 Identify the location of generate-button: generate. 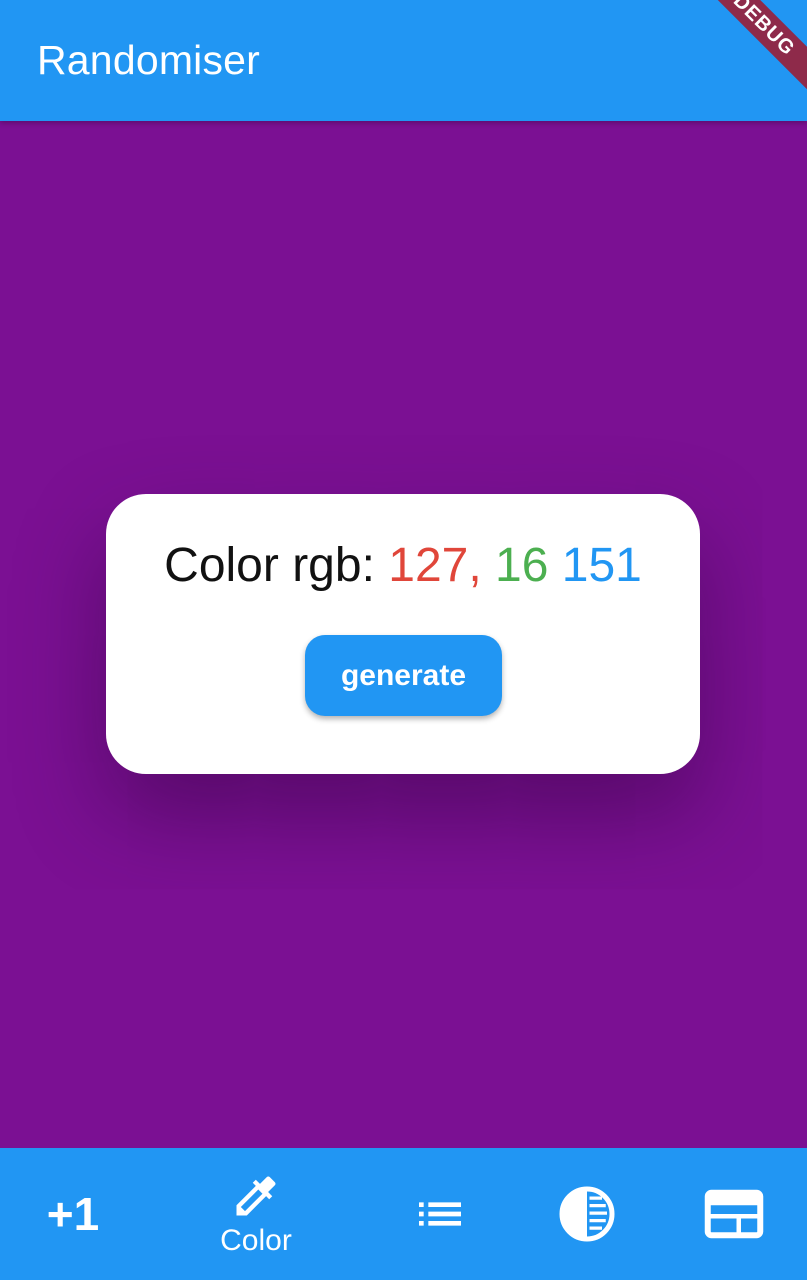
(403, 675).